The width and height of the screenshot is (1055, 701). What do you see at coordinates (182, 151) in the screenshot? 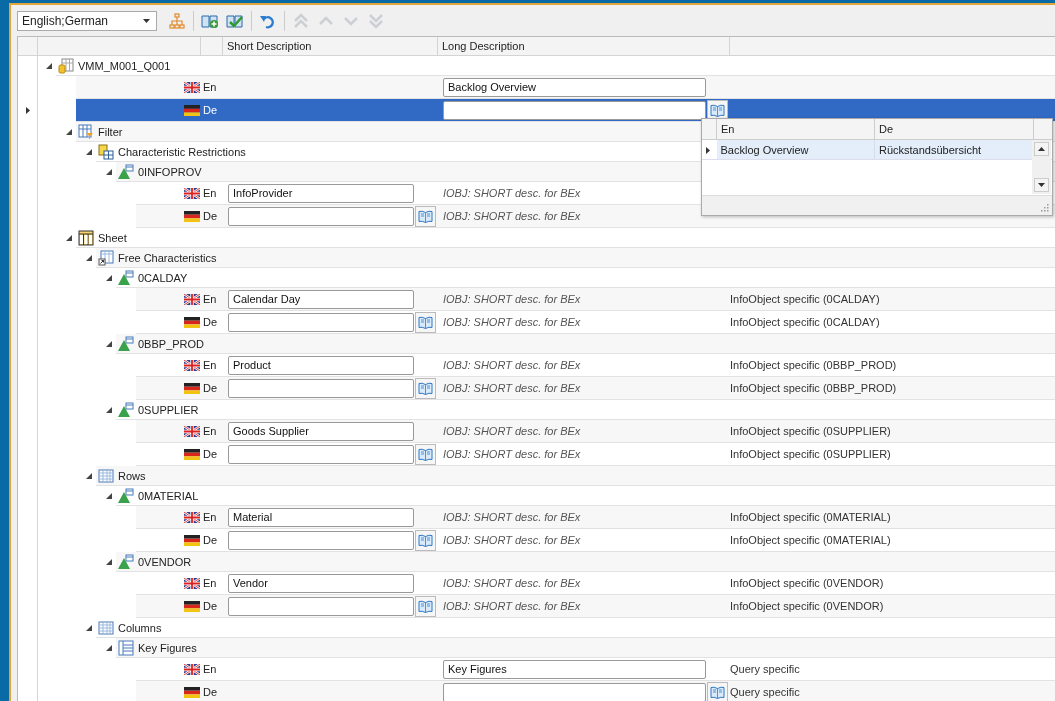
I see `tree-node-label: Characteristic Restrictions` at bounding box center [182, 151].